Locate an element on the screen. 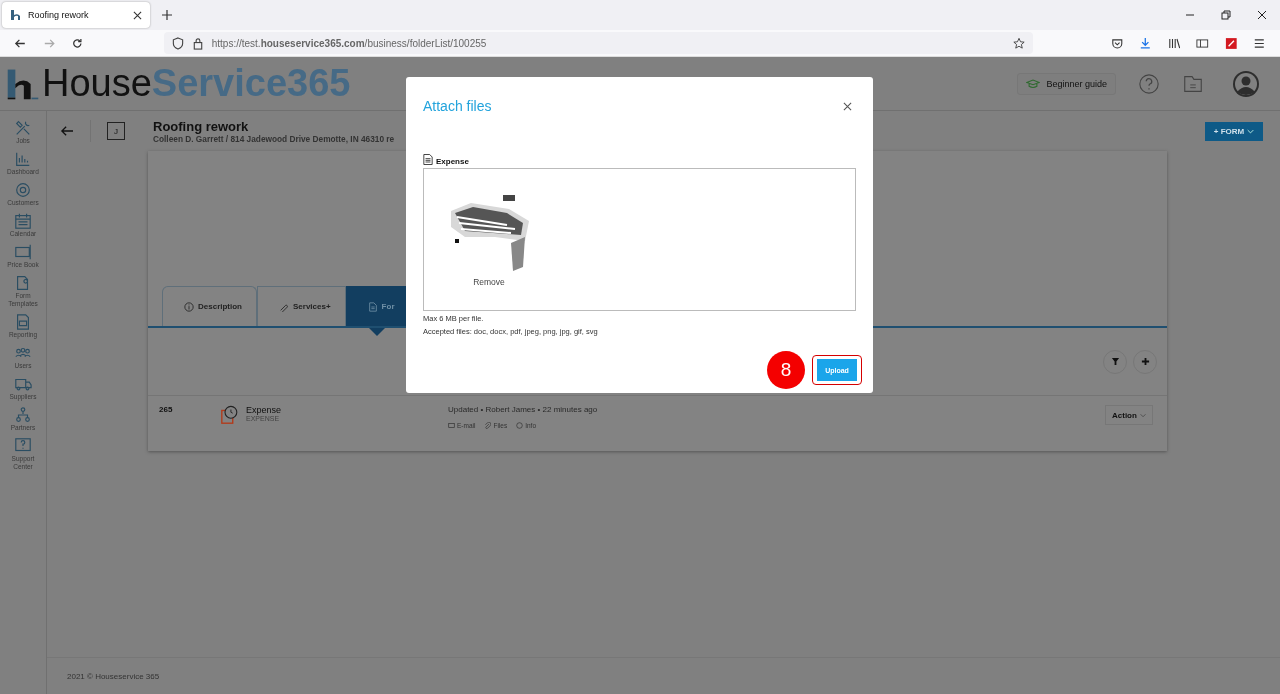 This screenshot has height=694, width=1280. form-history-icon is located at coordinates (230, 415).